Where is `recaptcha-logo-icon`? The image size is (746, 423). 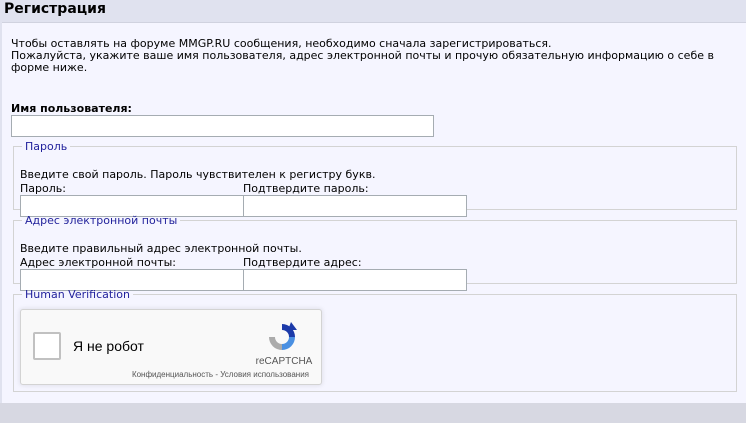
recaptcha-logo-icon is located at coordinates (283, 336).